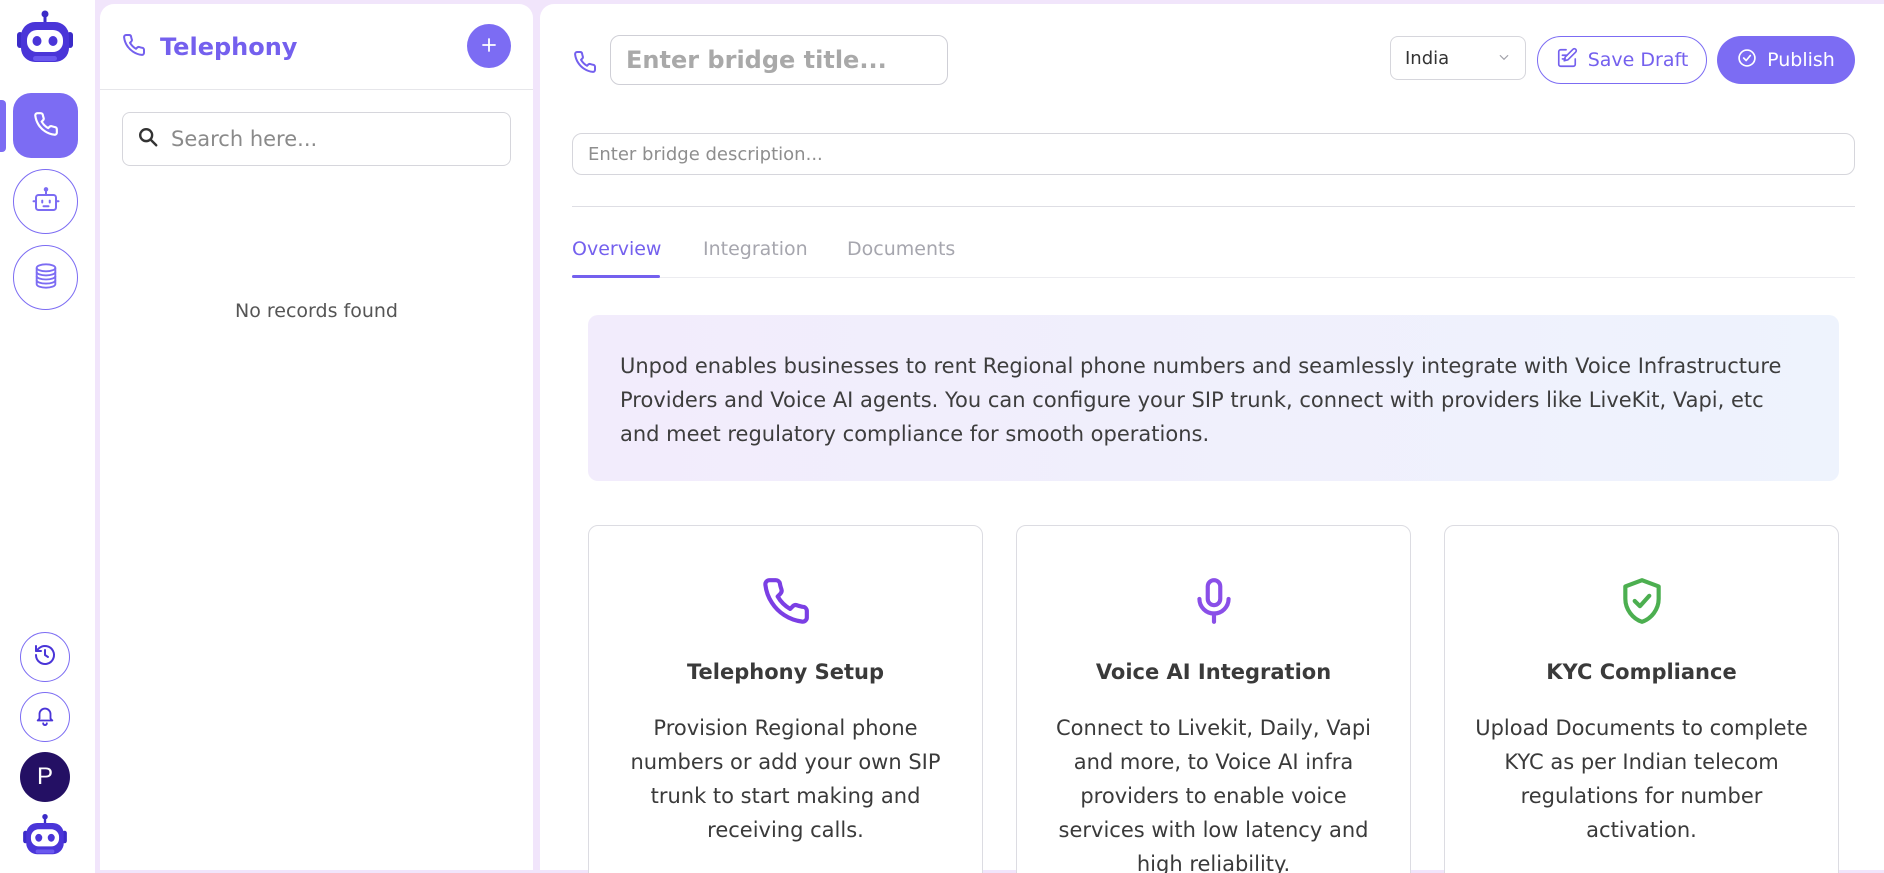  I want to click on sidebar-item-telephony, so click(45, 125).